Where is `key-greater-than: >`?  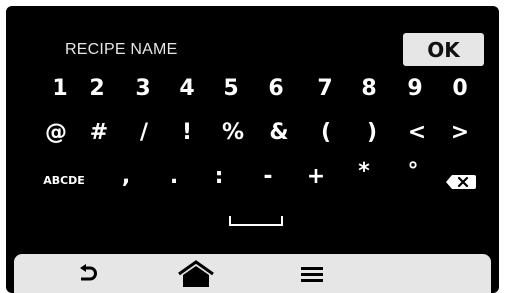 key-greater-than: > is located at coordinates (460, 132).